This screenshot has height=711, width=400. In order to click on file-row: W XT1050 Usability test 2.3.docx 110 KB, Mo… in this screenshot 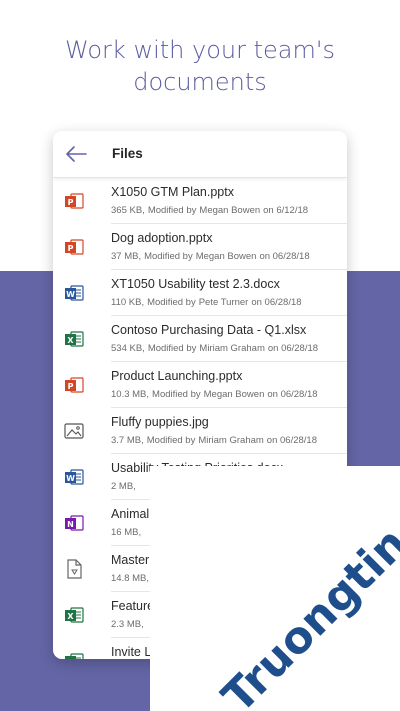, I will do `click(200, 293)`.